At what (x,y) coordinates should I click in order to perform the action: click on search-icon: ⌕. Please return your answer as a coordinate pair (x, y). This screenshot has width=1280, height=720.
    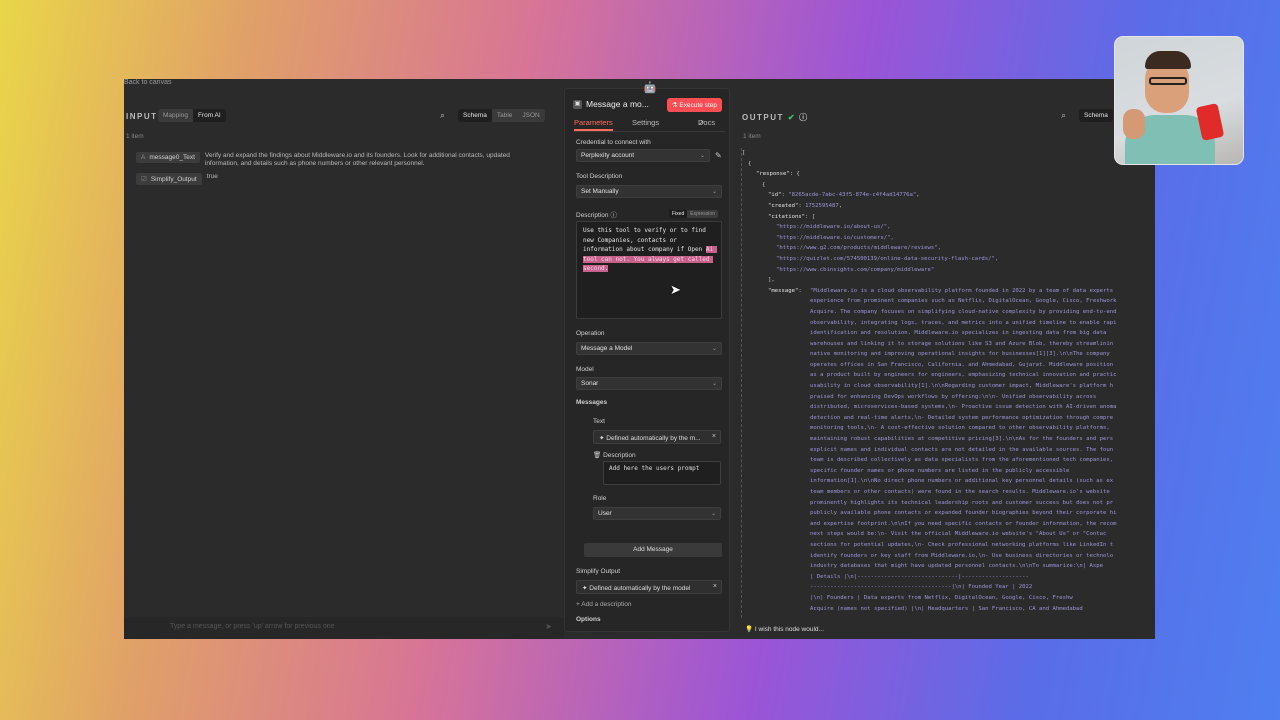
    Looking at the image, I should click on (442, 115).